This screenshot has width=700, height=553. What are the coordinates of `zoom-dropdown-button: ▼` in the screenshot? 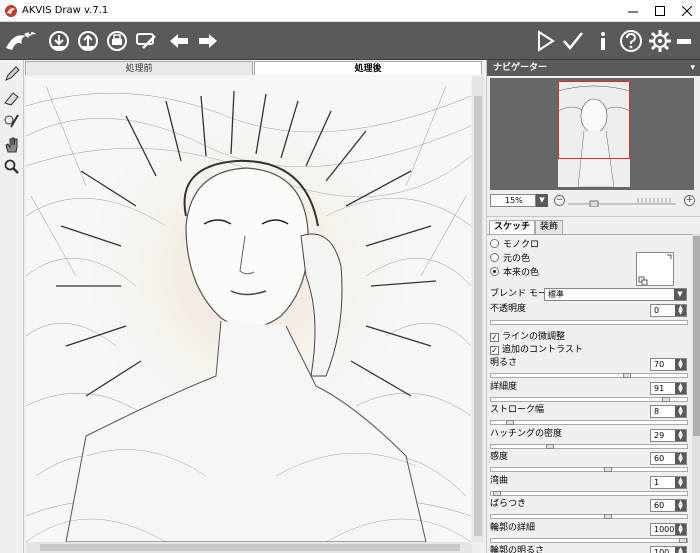 It's located at (542, 200).